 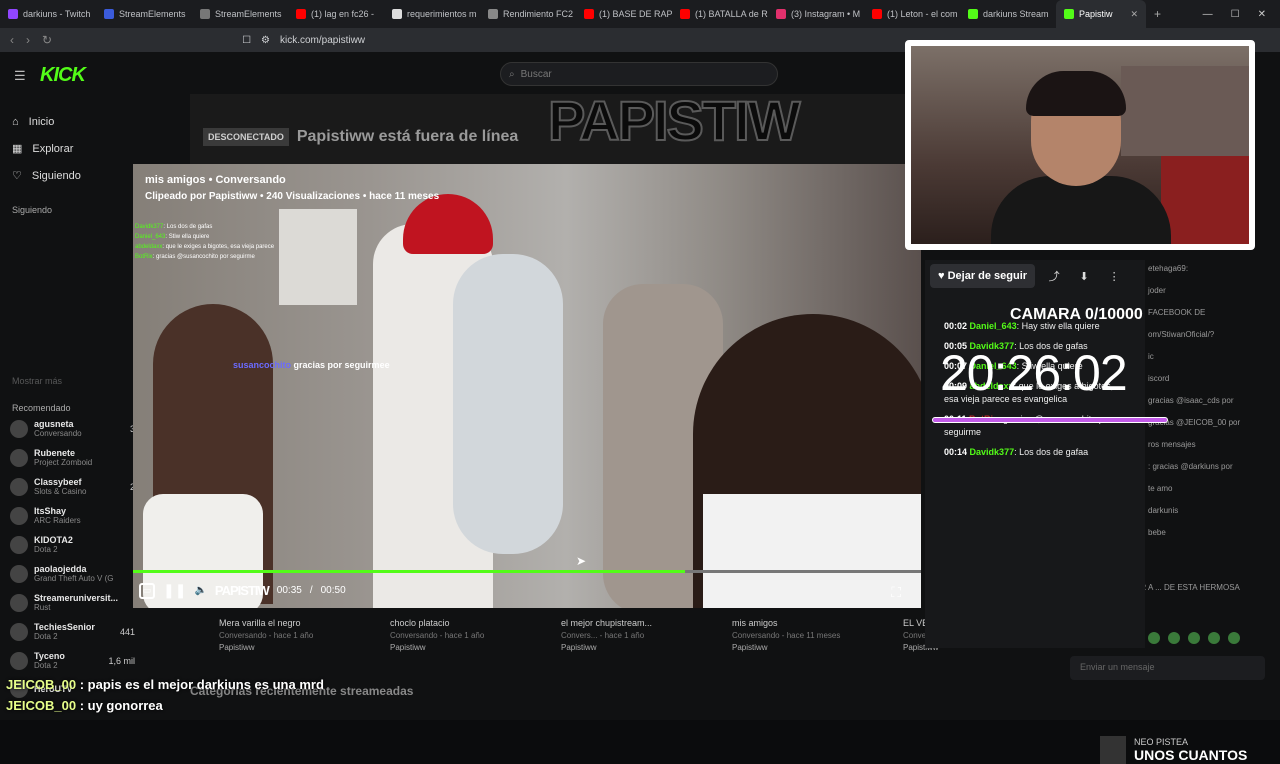 What do you see at coordinates (1181, 334) in the screenshot?
I see `background-chat-line: om/StiwanOficial/?` at bounding box center [1181, 334].